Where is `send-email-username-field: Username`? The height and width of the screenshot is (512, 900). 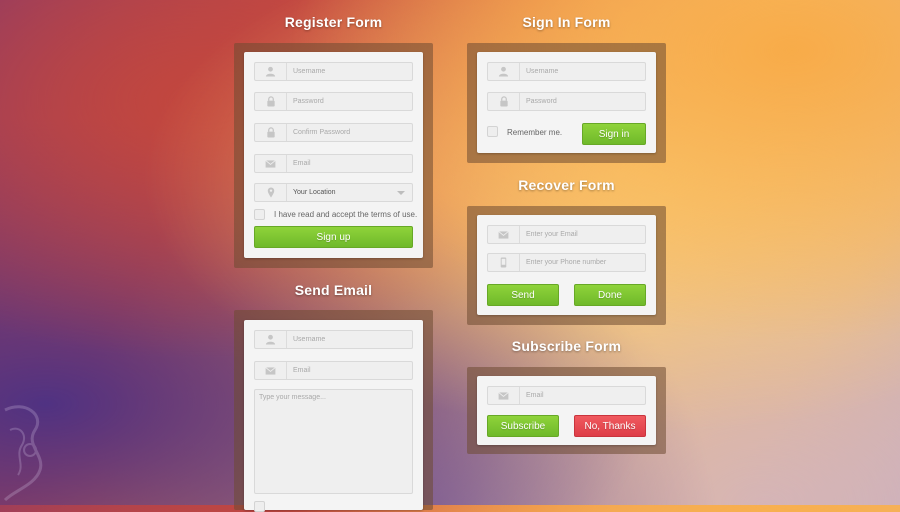 send-email-username-field: Username is located at coordinates (333, 339).